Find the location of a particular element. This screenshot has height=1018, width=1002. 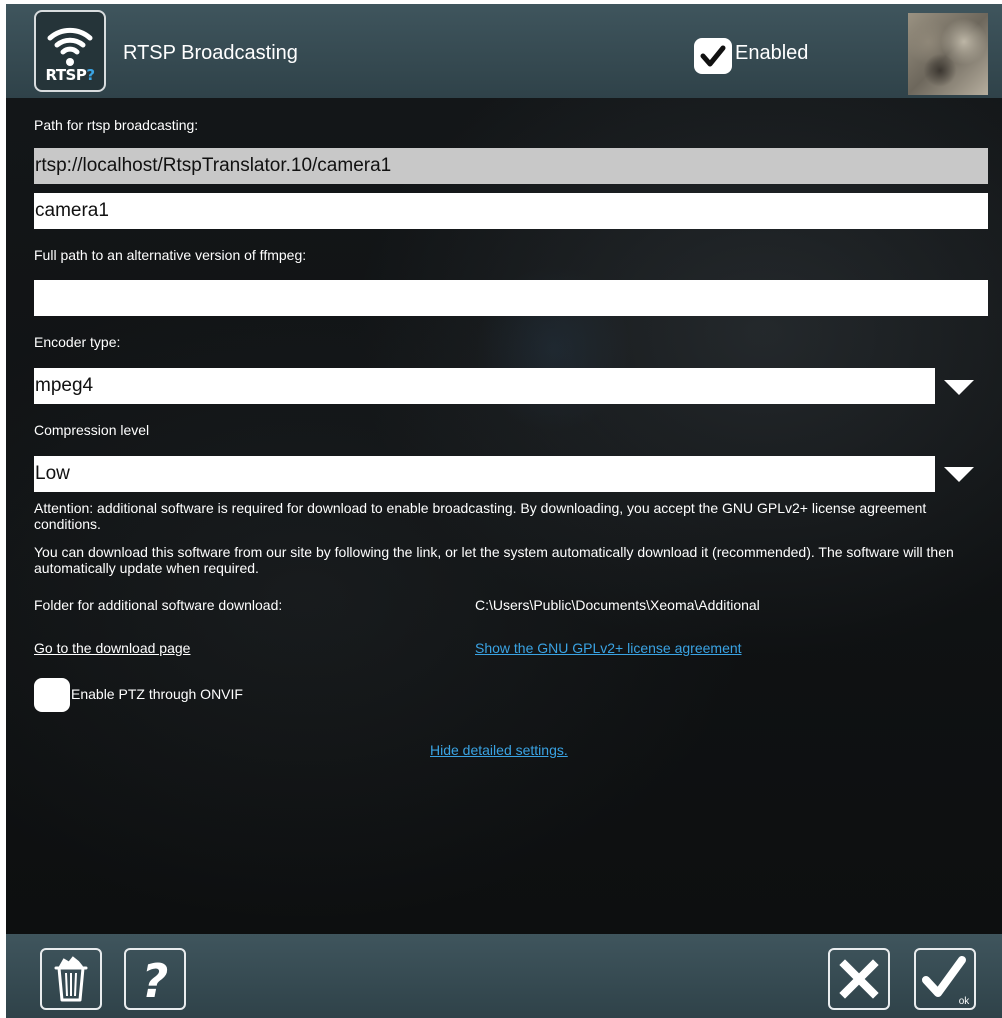

wifi-icon is located at coordinates (70, 46).